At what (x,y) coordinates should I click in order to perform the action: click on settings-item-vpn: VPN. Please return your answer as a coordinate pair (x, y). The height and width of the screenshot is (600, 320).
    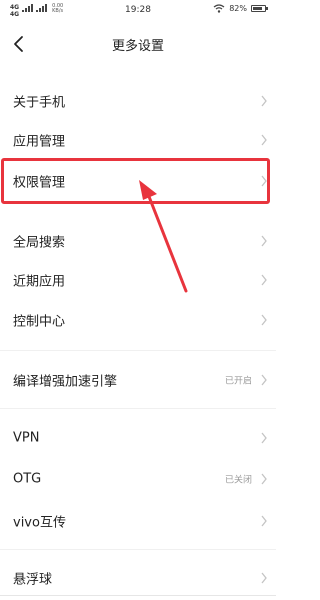
    Looking at the image, I should click on (138, 438).